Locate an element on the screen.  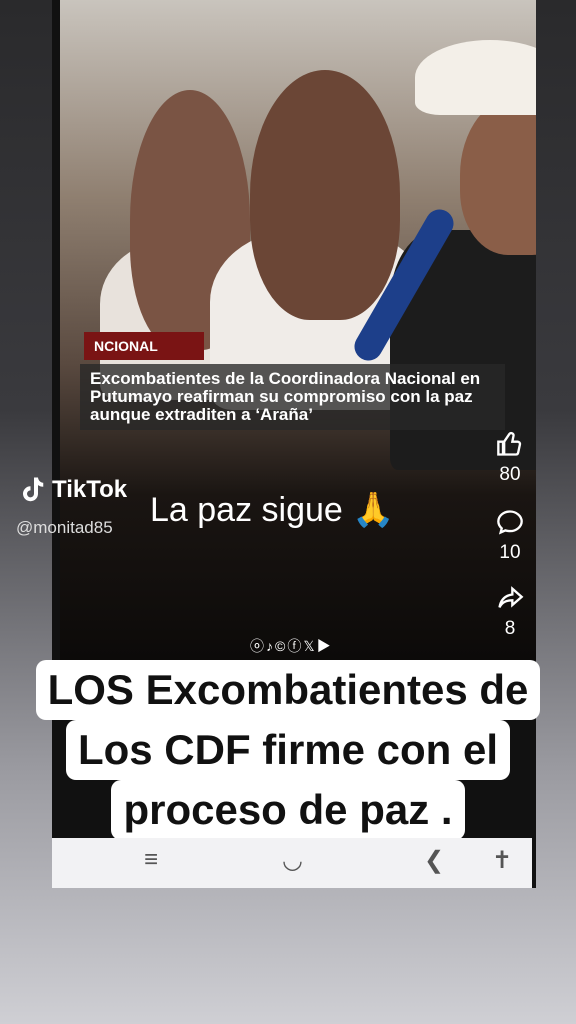
tiktok-watermark: TikTok is located at coordinates (72, 490).